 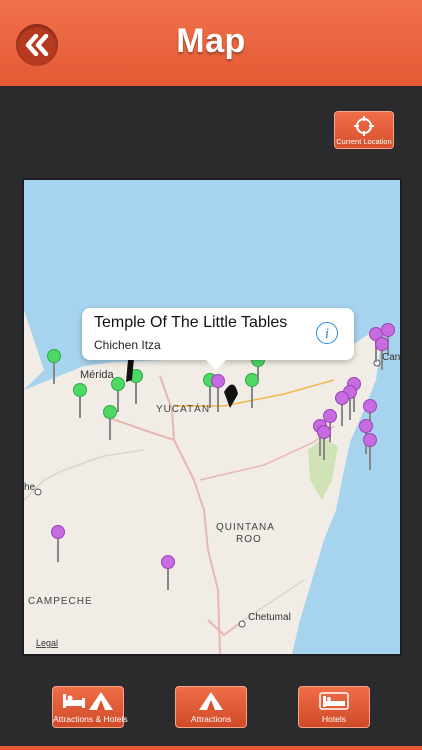 What do you see at coordinates (60, 601) in the screenshot?
I see `map-label-campeche: CAMPECHE` at bounding box center [60, 601].